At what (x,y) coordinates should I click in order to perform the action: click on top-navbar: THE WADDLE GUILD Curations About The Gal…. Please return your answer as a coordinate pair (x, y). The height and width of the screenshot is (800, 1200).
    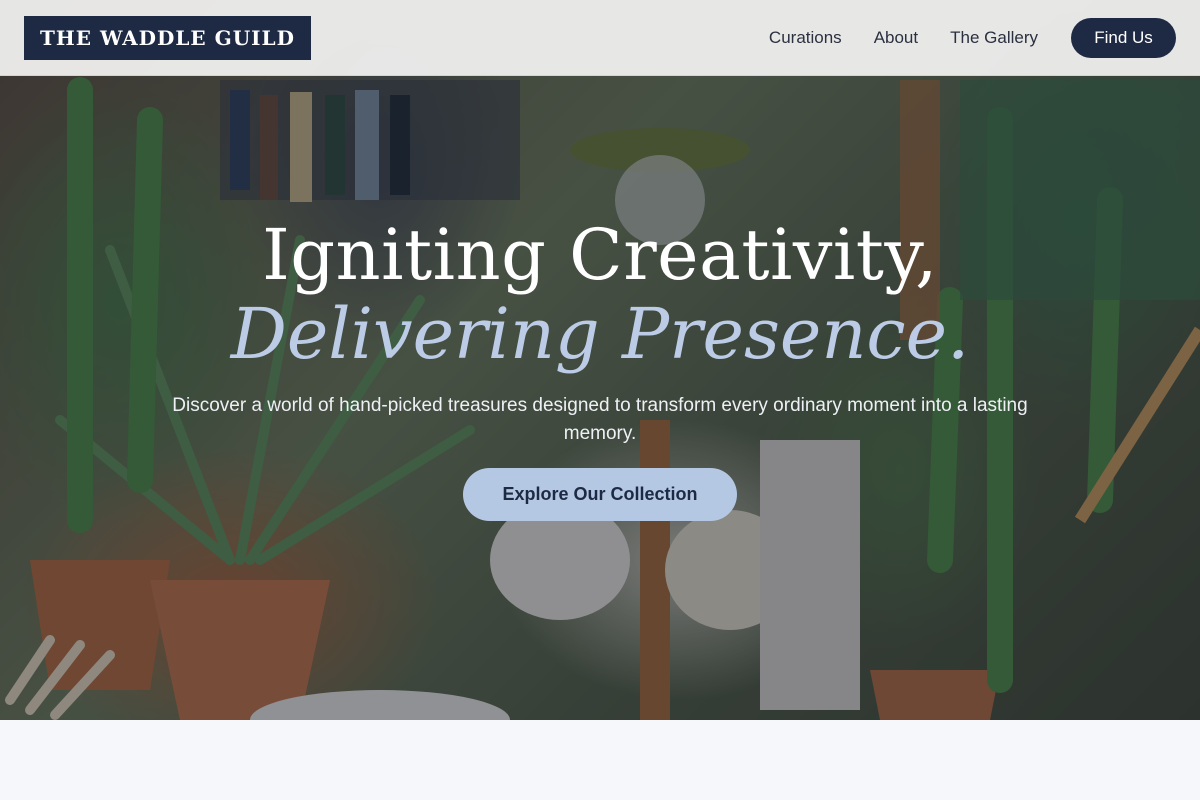
    Looking at the image, I should click on (600, 38).